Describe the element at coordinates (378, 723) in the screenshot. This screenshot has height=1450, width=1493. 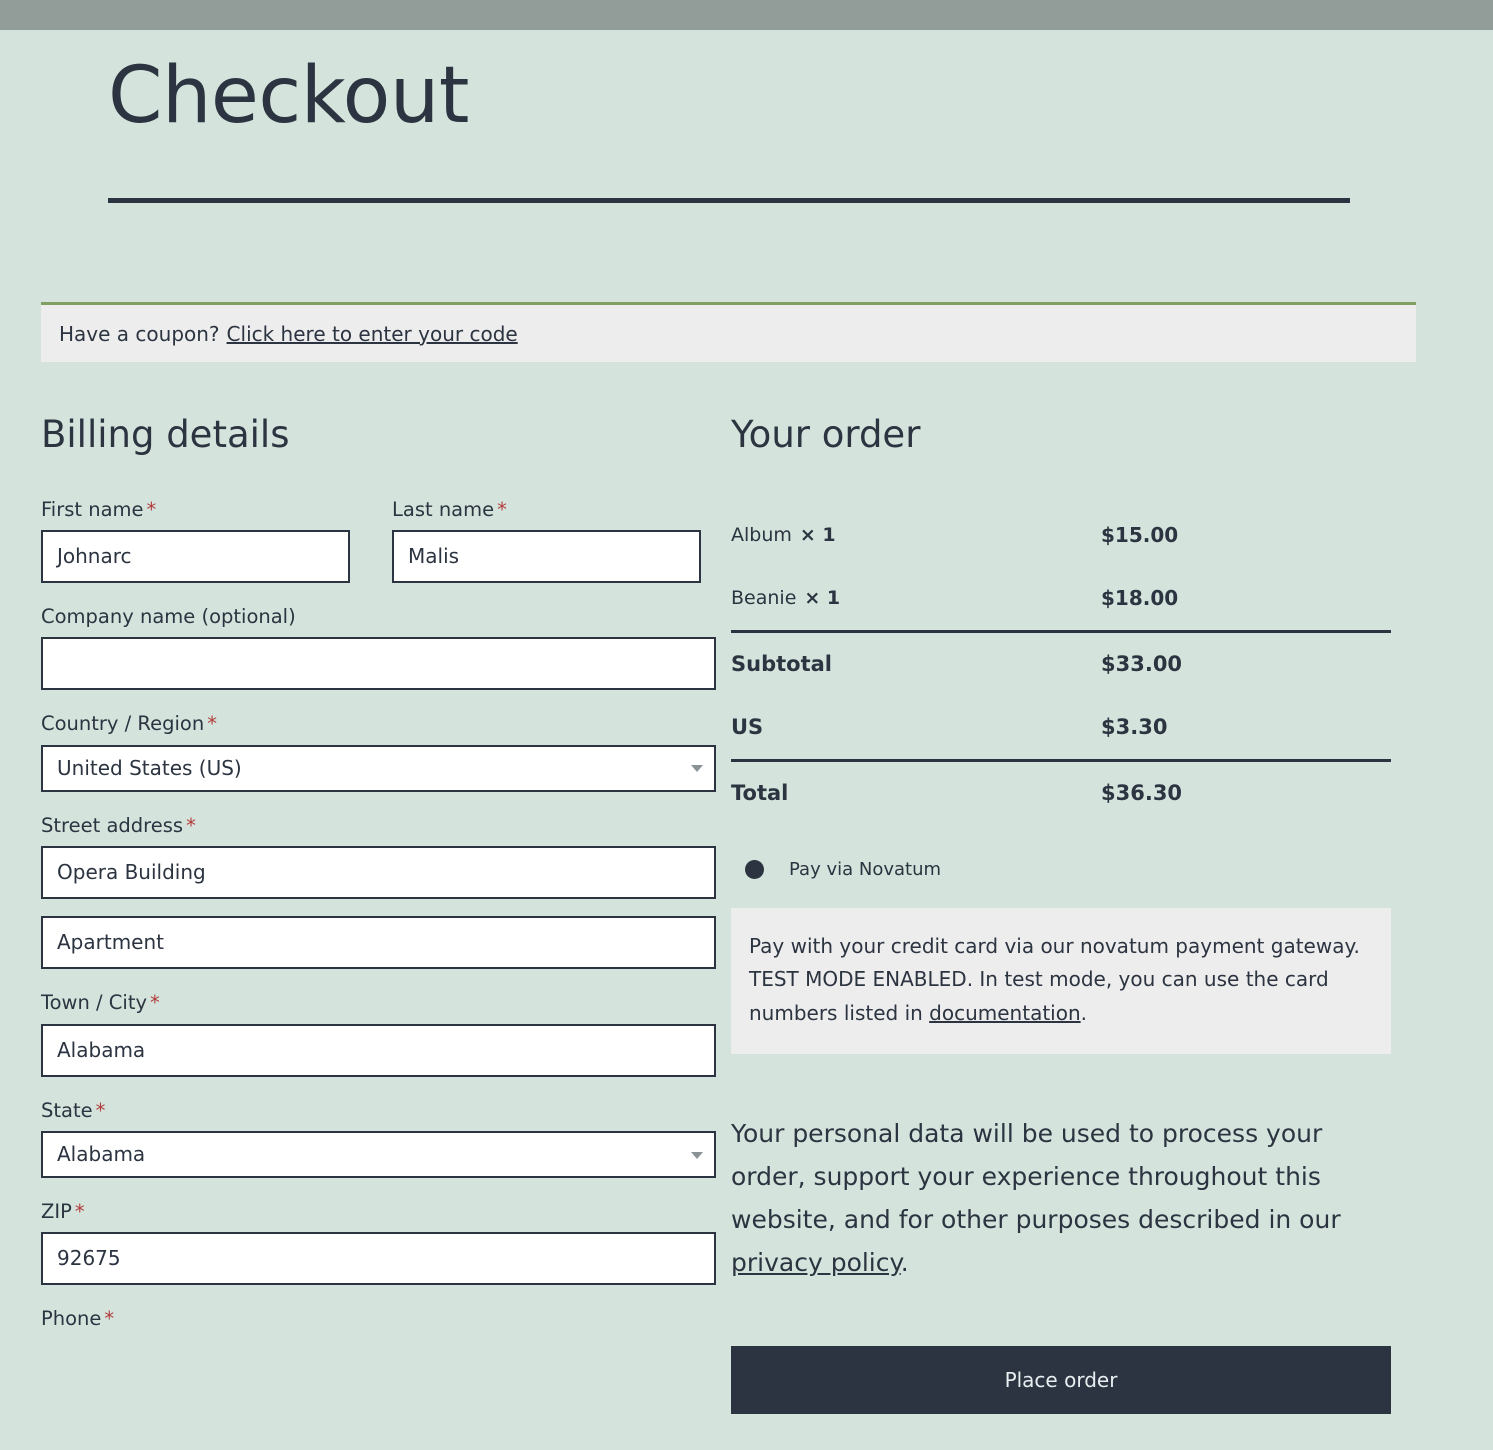
I see `country-label: Country / Region *` at that location.